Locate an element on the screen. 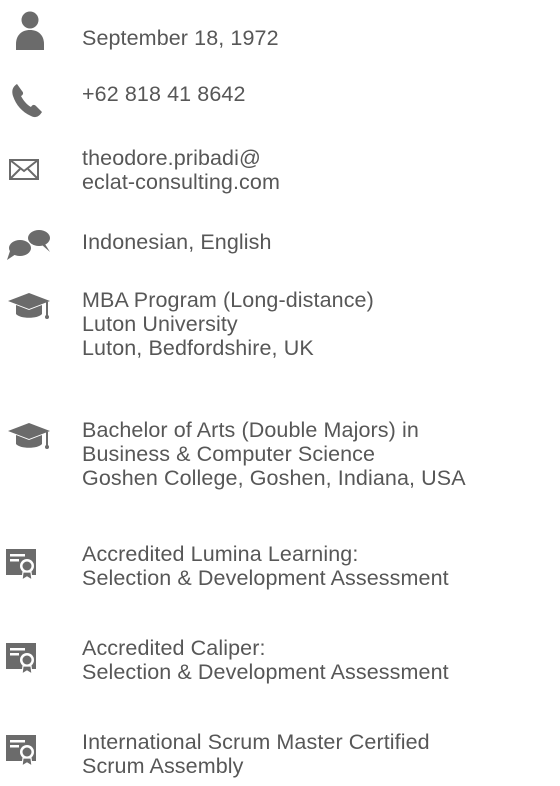 The image size is (560, 786). phone-row: +62 818 41 8642 is located at coordinates (280, 100).